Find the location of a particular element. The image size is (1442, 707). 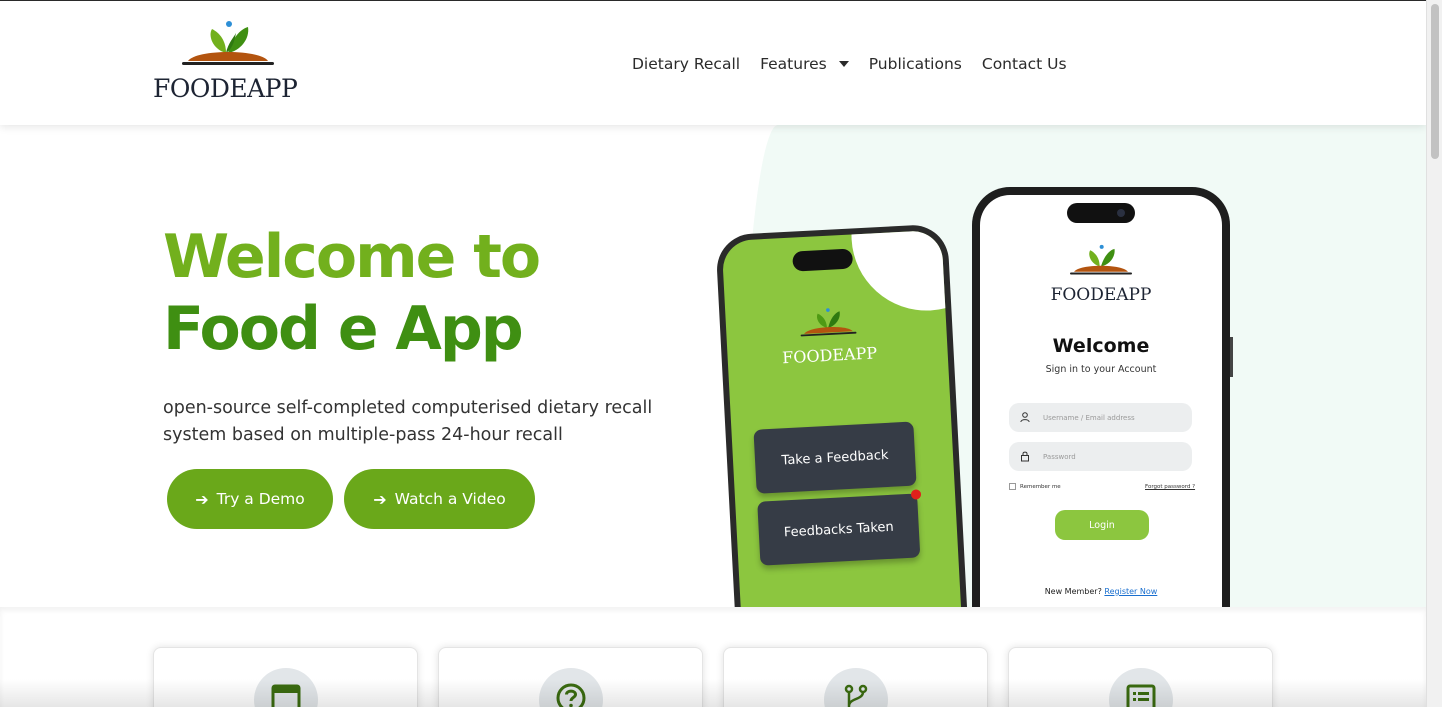

hero-title-line1: Welcome to is located at coordinates (352, 257).